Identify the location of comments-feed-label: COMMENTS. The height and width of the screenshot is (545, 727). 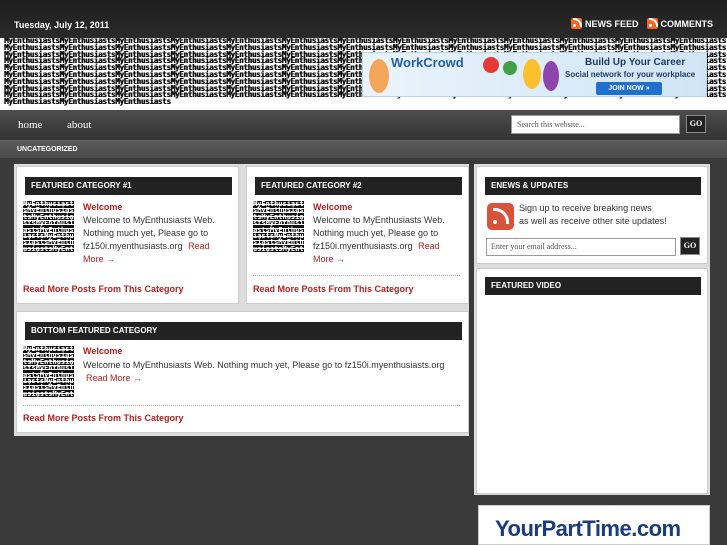
(687, 23).